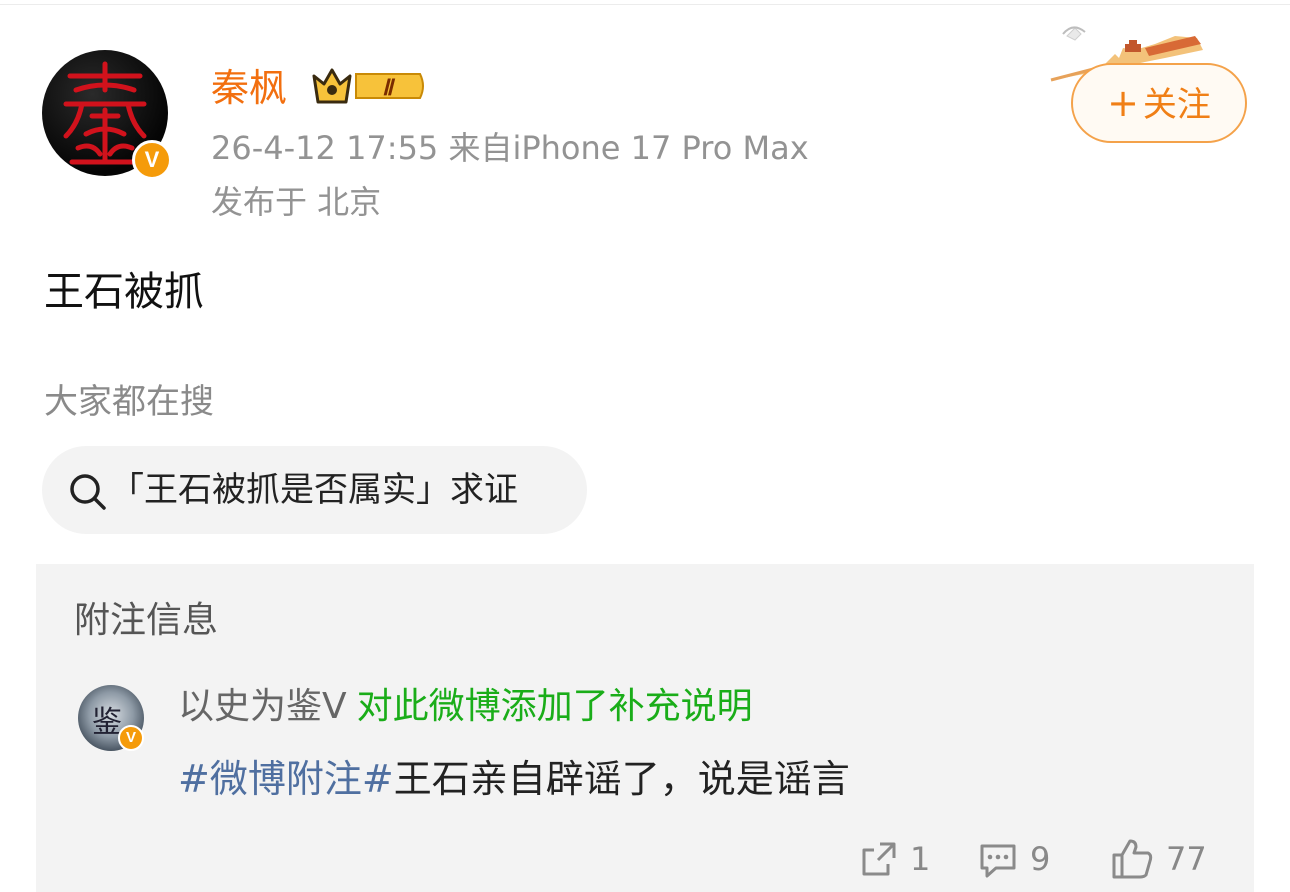 The height and width of the screenshot is (892, 1290). Describe the element at coordinates (920, 859) in the screenshot. I see `share-count: 1` at that location.